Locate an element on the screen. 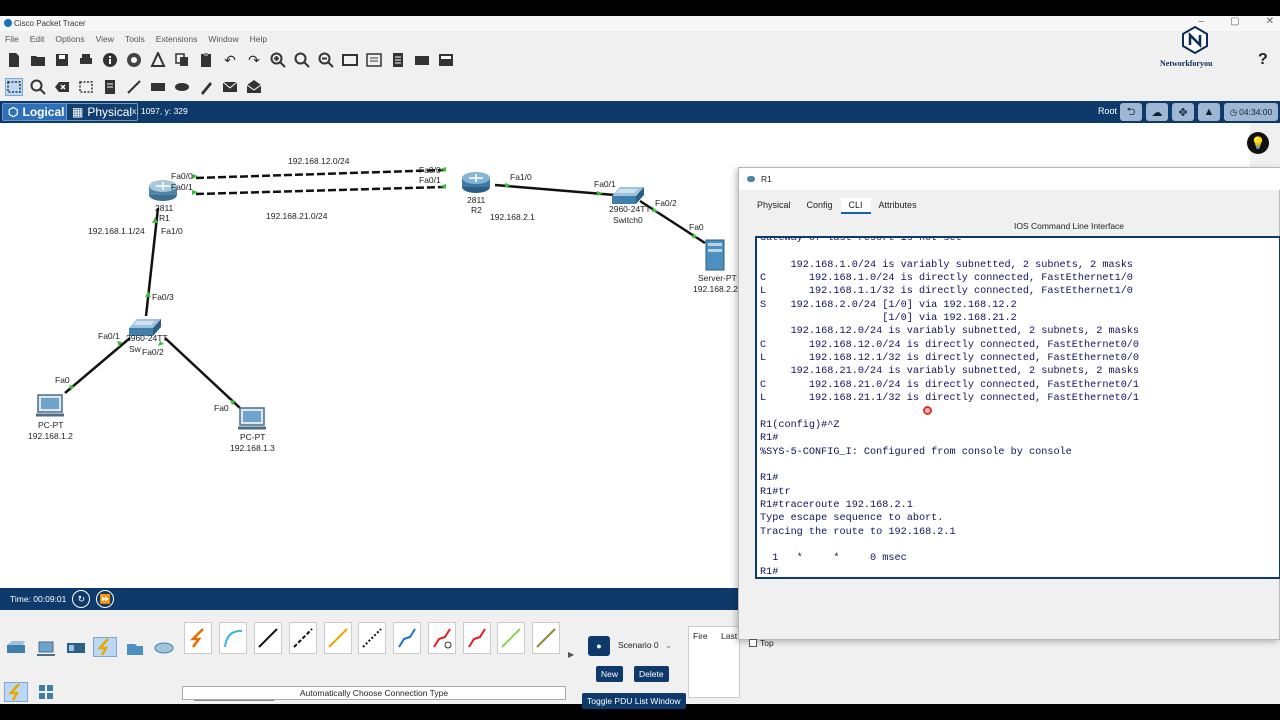  switch0-icon is located at coordinates (628, 195).